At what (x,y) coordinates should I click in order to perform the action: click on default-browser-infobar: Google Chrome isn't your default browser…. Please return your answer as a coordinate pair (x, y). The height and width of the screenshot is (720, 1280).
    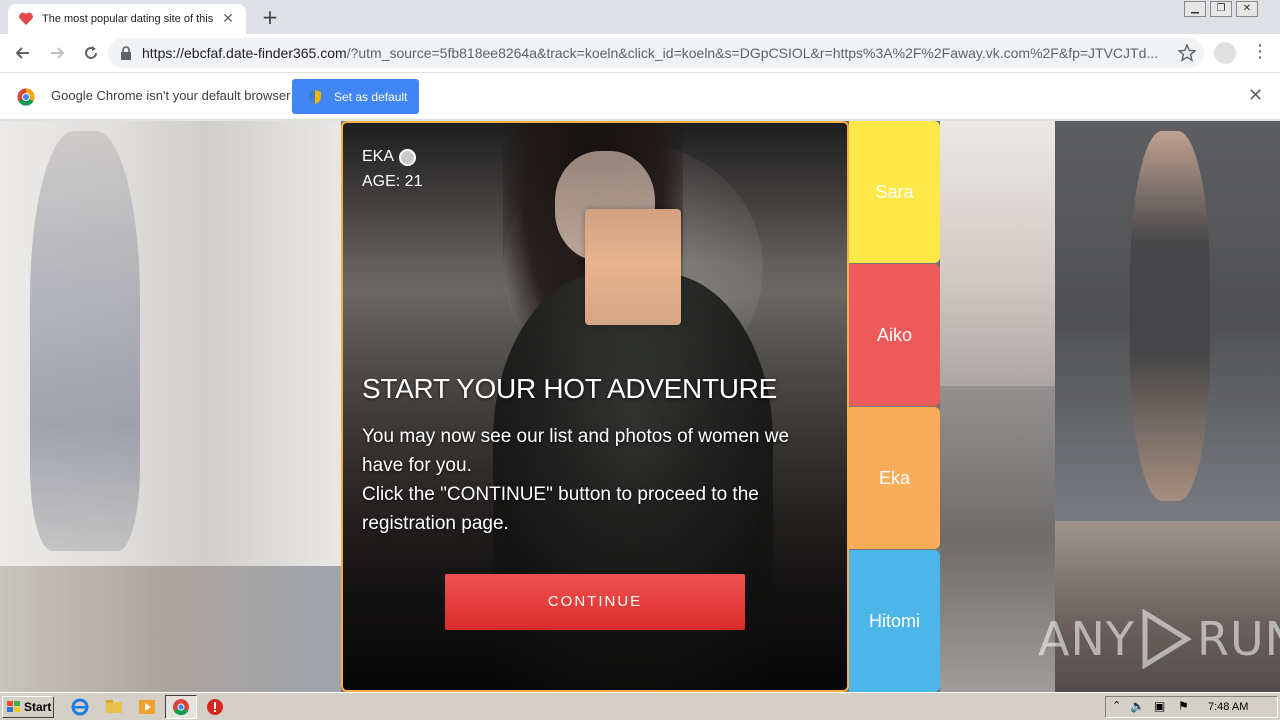
    Looking at the image, I should click on (640, 96).